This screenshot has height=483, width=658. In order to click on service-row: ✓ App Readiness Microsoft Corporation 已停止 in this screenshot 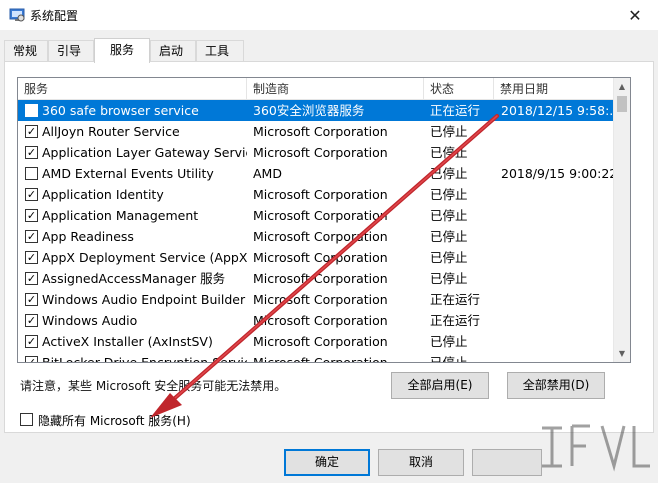, I will do `click(316, 236)`.